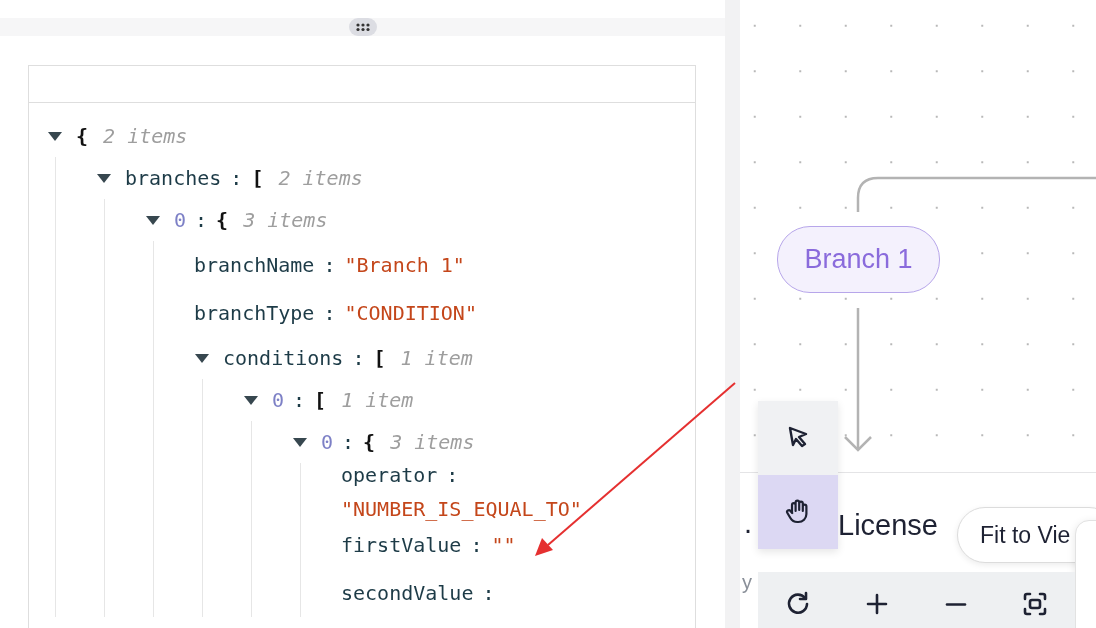  What do you see at coordinates (747, 582) in the screenshot?
I see `panel-text: y` at bounding box center [747, 582].